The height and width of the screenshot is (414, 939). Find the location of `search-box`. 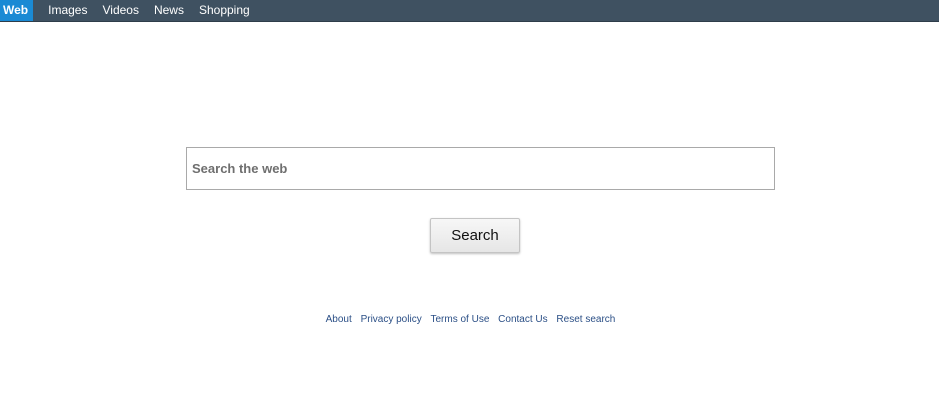

search-box is located at coordinates (480, 168).